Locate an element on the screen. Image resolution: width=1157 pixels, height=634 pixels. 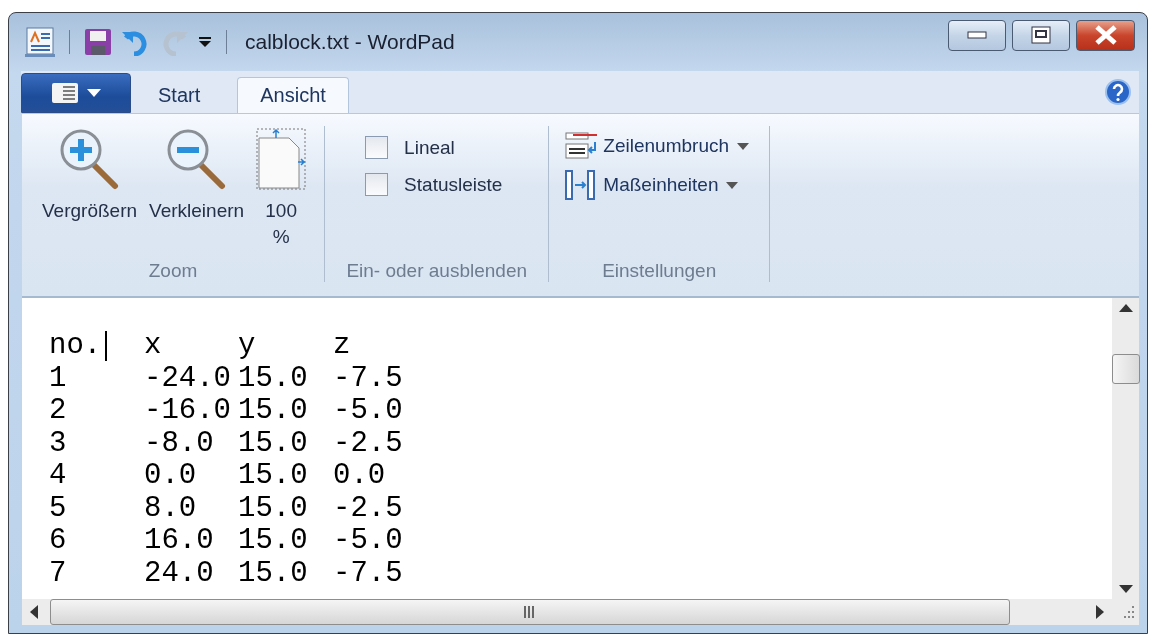
document-text: 24.0 is located at coordinates (179, 573).